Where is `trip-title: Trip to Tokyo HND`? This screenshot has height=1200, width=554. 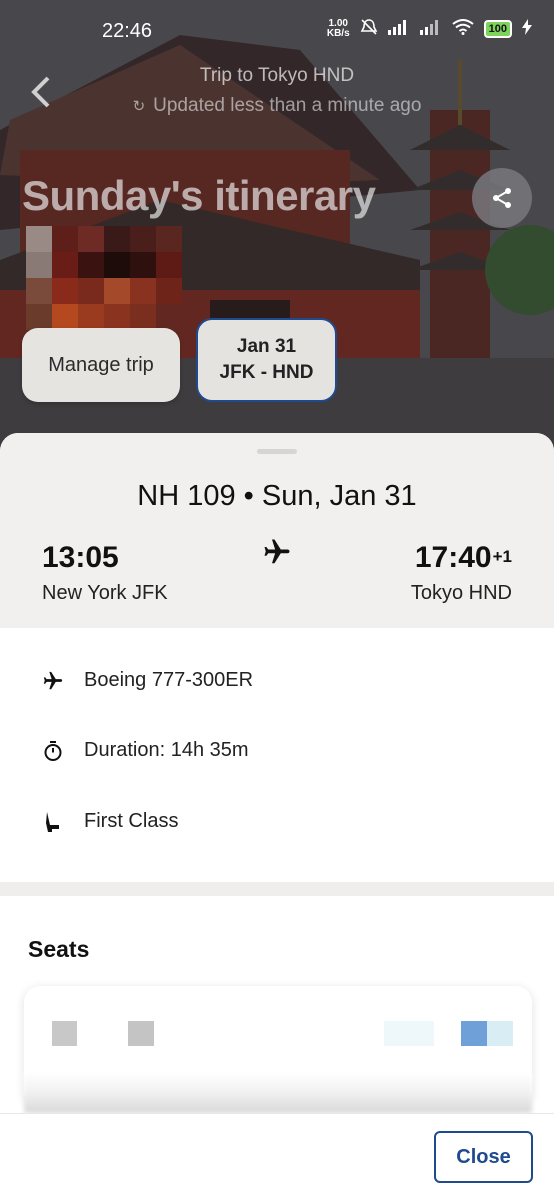
trip-title: Trip to Tokyo HND is located at coordinates (277, 75).